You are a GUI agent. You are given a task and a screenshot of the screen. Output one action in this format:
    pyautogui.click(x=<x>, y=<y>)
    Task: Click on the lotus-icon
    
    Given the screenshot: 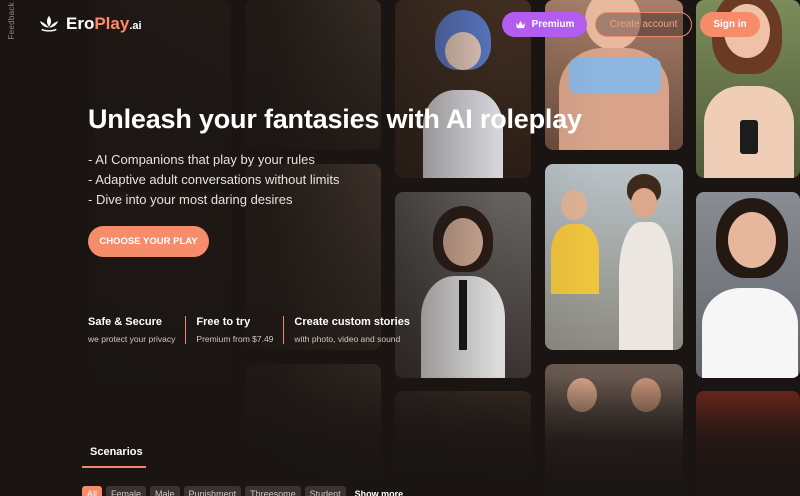 What is the action you would take?
    pyautogui.click(x=49, y=23)
    